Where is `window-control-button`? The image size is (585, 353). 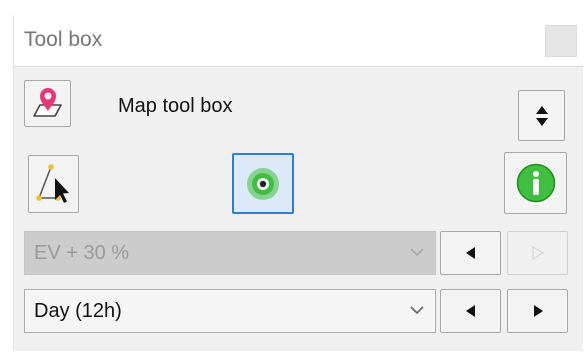
window-control-button is located at coordinates (561, 41).